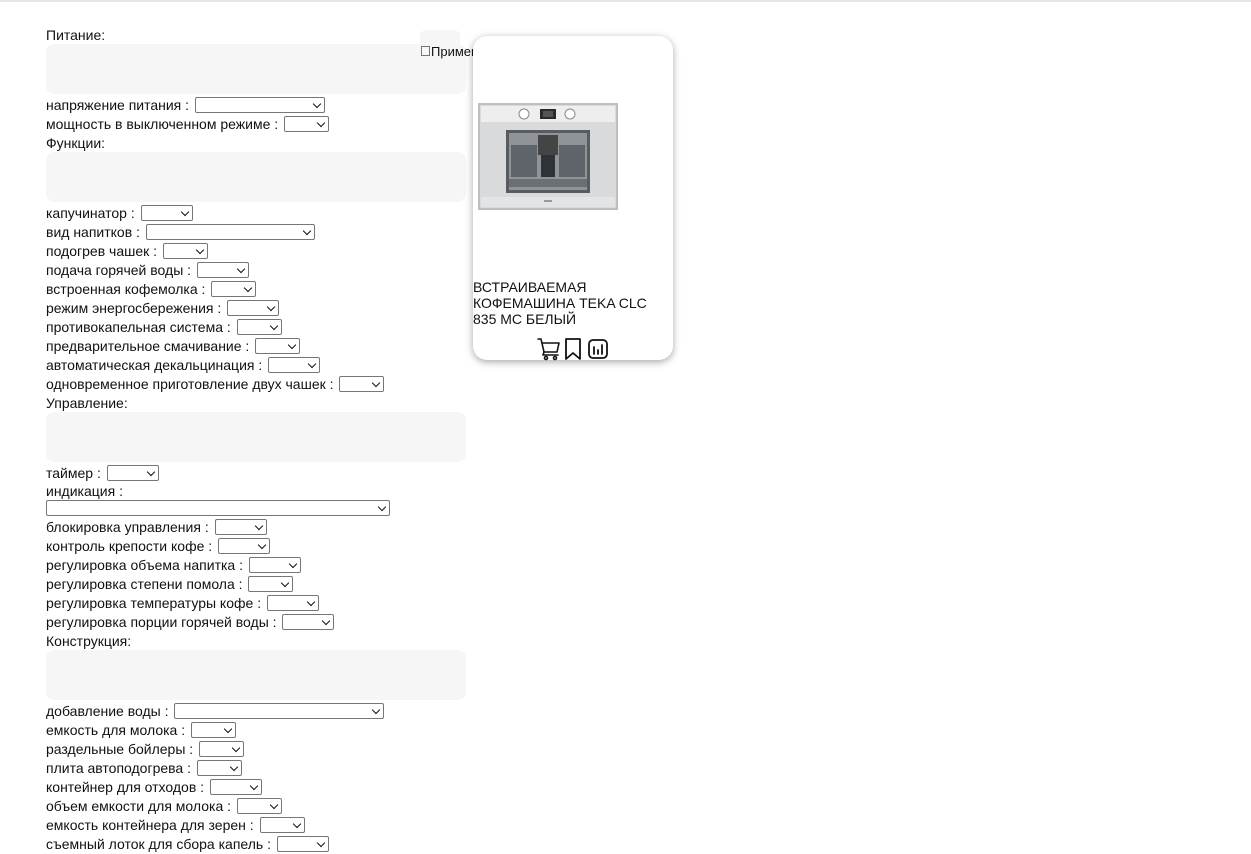 This screenshot has width=1251, height=854. What do you see at coordinates (90, 212) in the screenshot?
I see `filter-label: капучинатор :` at bounding box center [90, 212].